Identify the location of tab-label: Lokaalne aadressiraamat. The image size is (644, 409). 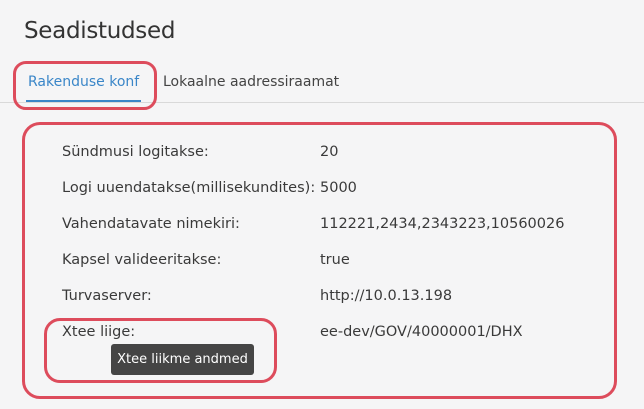
(251, 82).